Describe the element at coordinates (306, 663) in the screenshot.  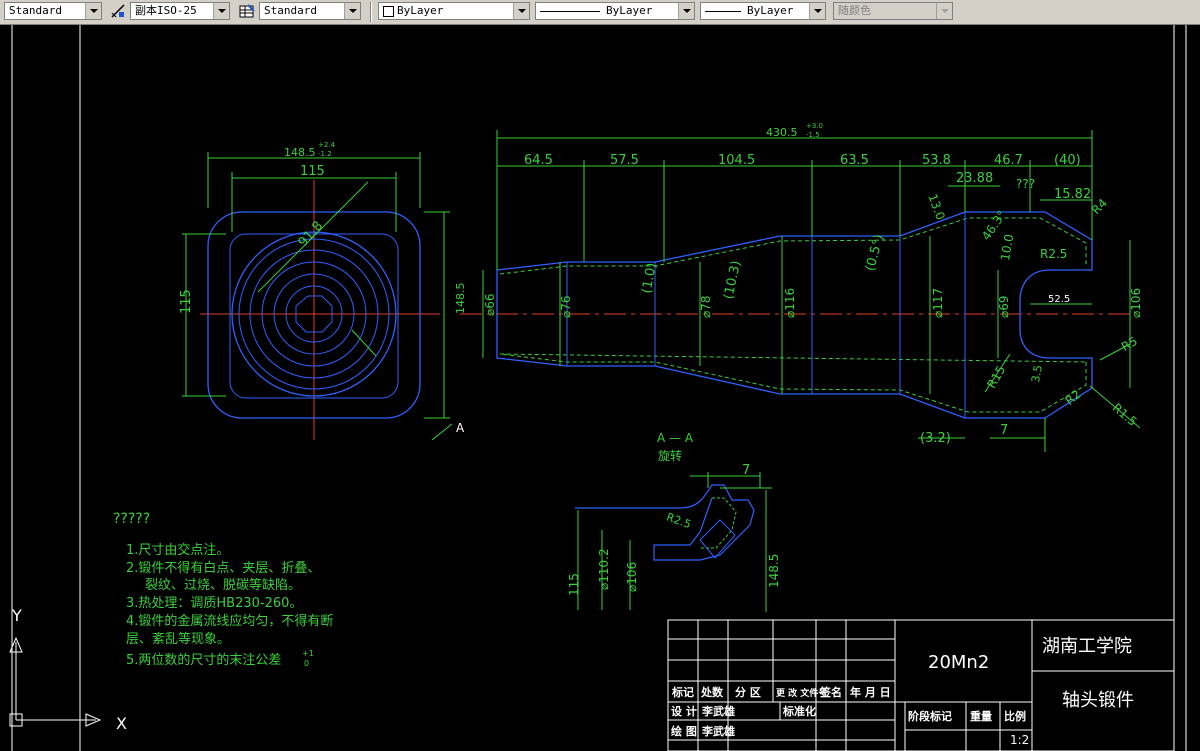
I see `note-tol-dn: 0` at that location.